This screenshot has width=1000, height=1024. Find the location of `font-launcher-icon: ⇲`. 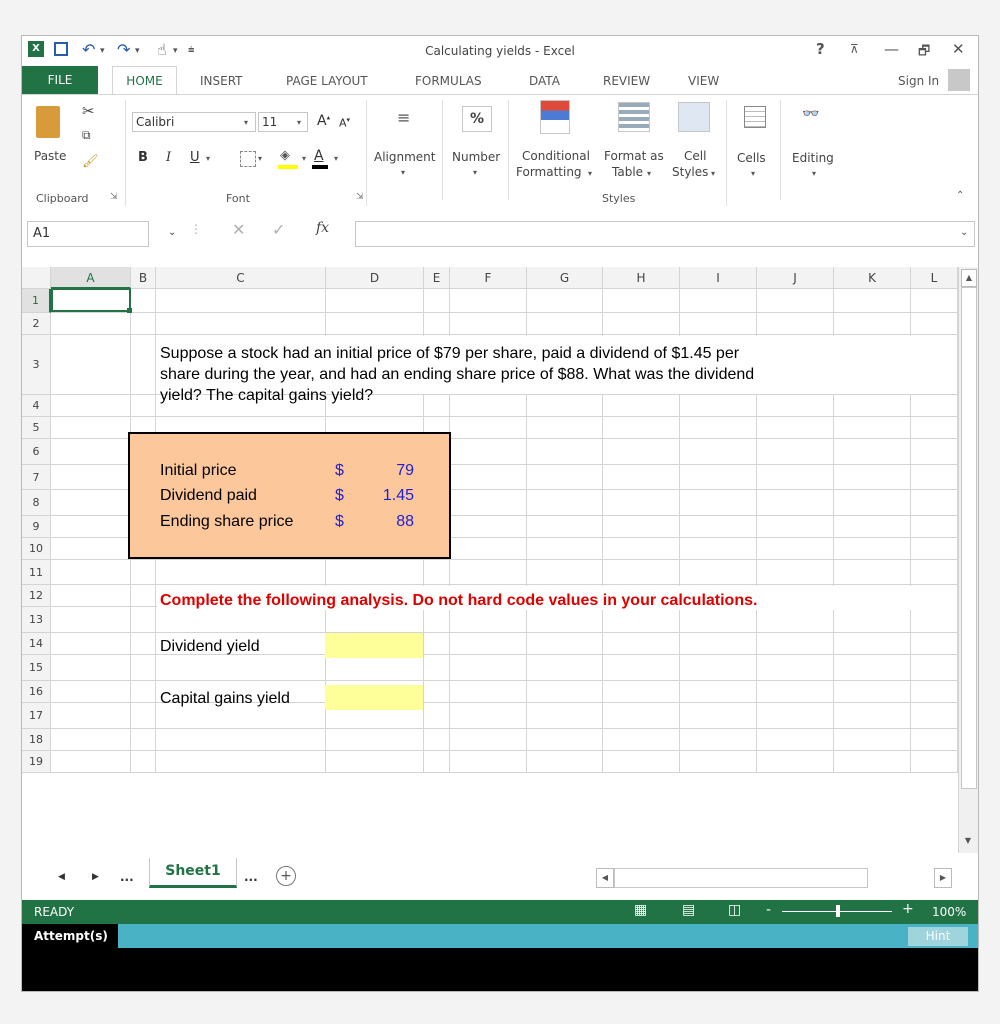

font-launcher-icon: ⇲ is located at coordinates (360, 197).